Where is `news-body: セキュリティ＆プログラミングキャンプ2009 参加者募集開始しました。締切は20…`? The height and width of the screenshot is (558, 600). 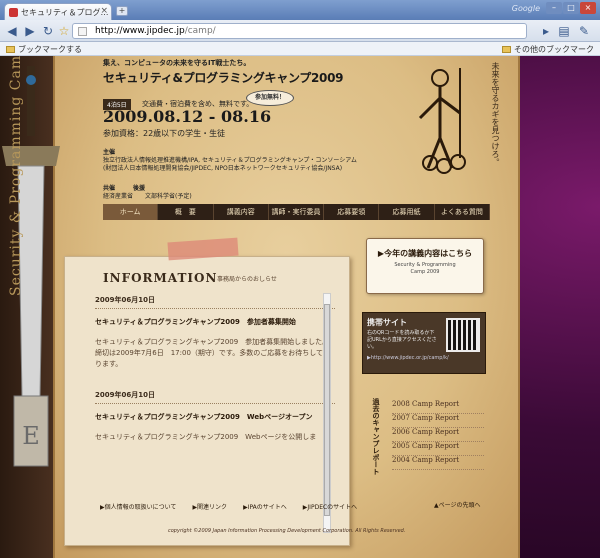
news-body: セキュリティ＆プログラミングキャンプ2009 参加者募集開始しました。締切は20… is located at coordinates (212, 353).